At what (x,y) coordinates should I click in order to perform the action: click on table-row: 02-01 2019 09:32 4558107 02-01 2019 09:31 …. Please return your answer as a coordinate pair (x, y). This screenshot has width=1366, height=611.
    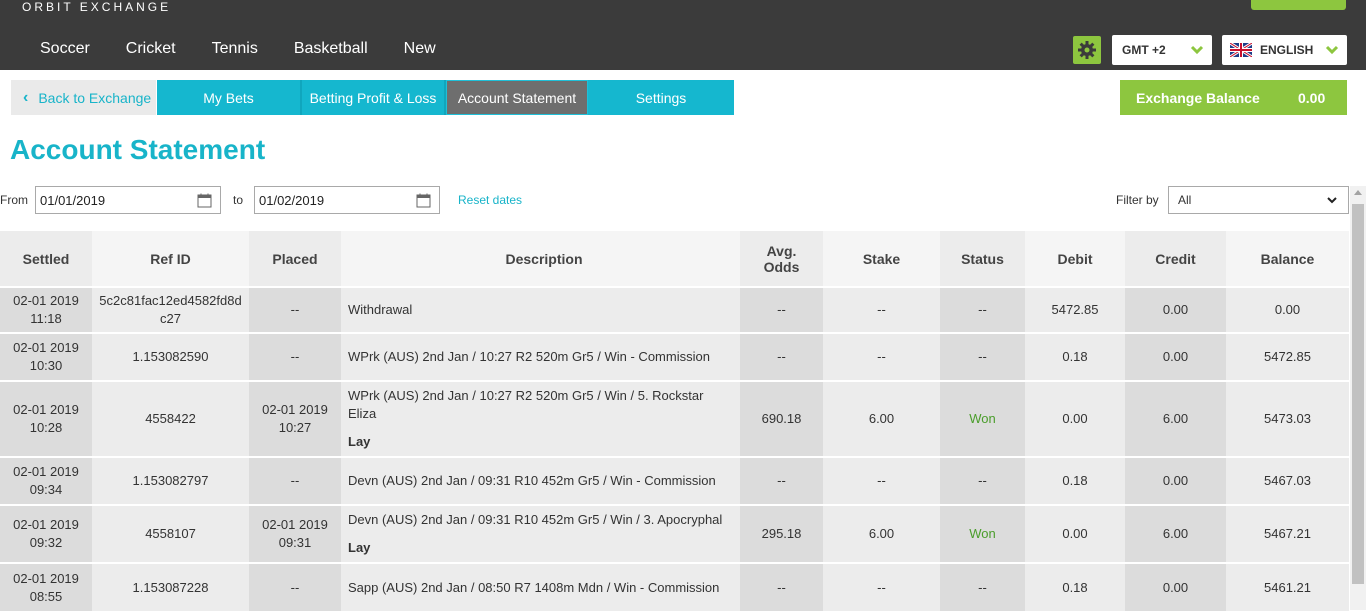
    Looking at the image, I should click on (674, 533).